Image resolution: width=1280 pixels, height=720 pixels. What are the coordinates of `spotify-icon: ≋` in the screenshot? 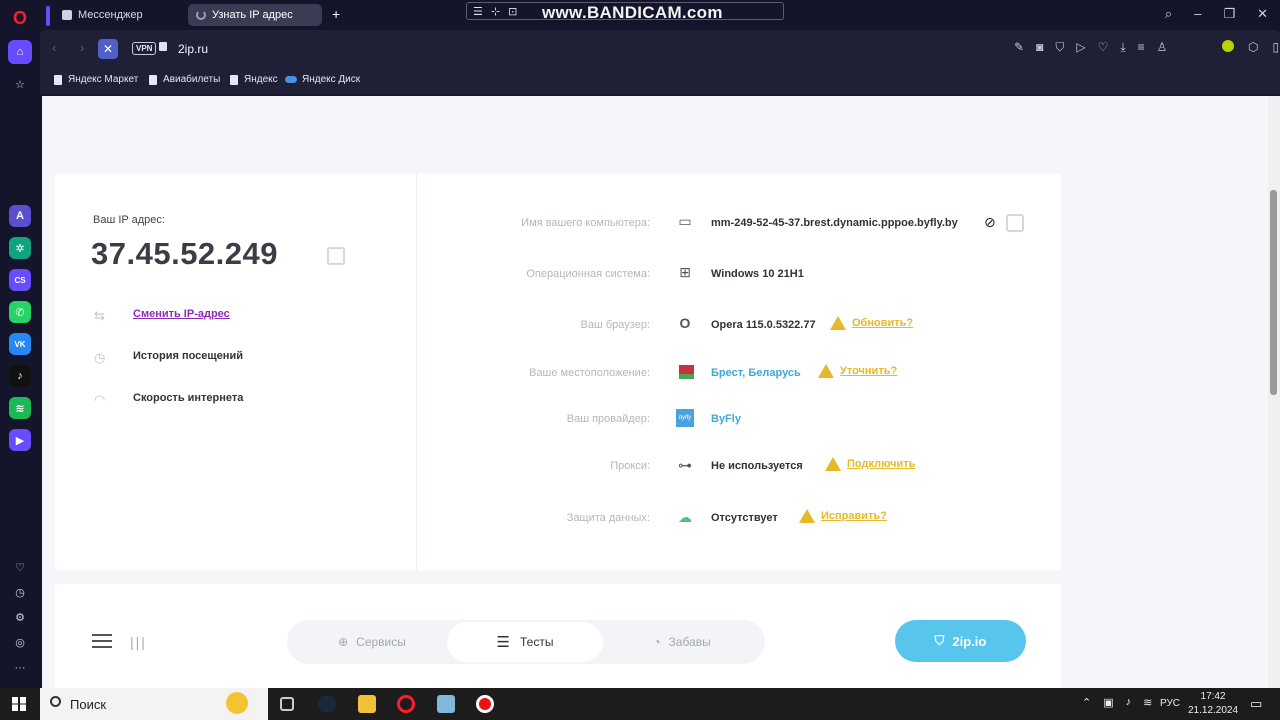 It's located at (20, 408).